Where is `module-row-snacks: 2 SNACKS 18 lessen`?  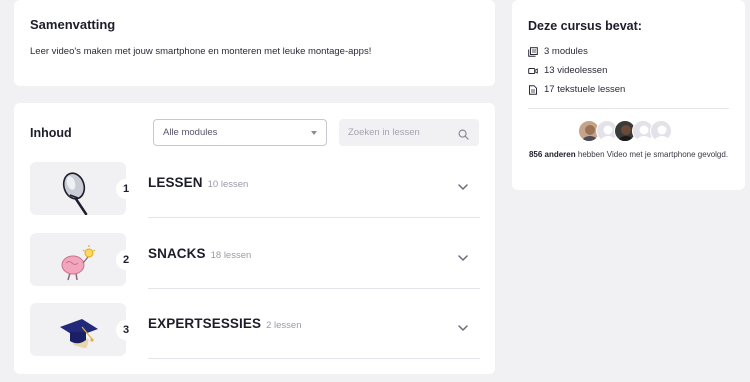
module-row-snacks: 2 SNACKS 18 lessen is located at coordinates (255, 261).